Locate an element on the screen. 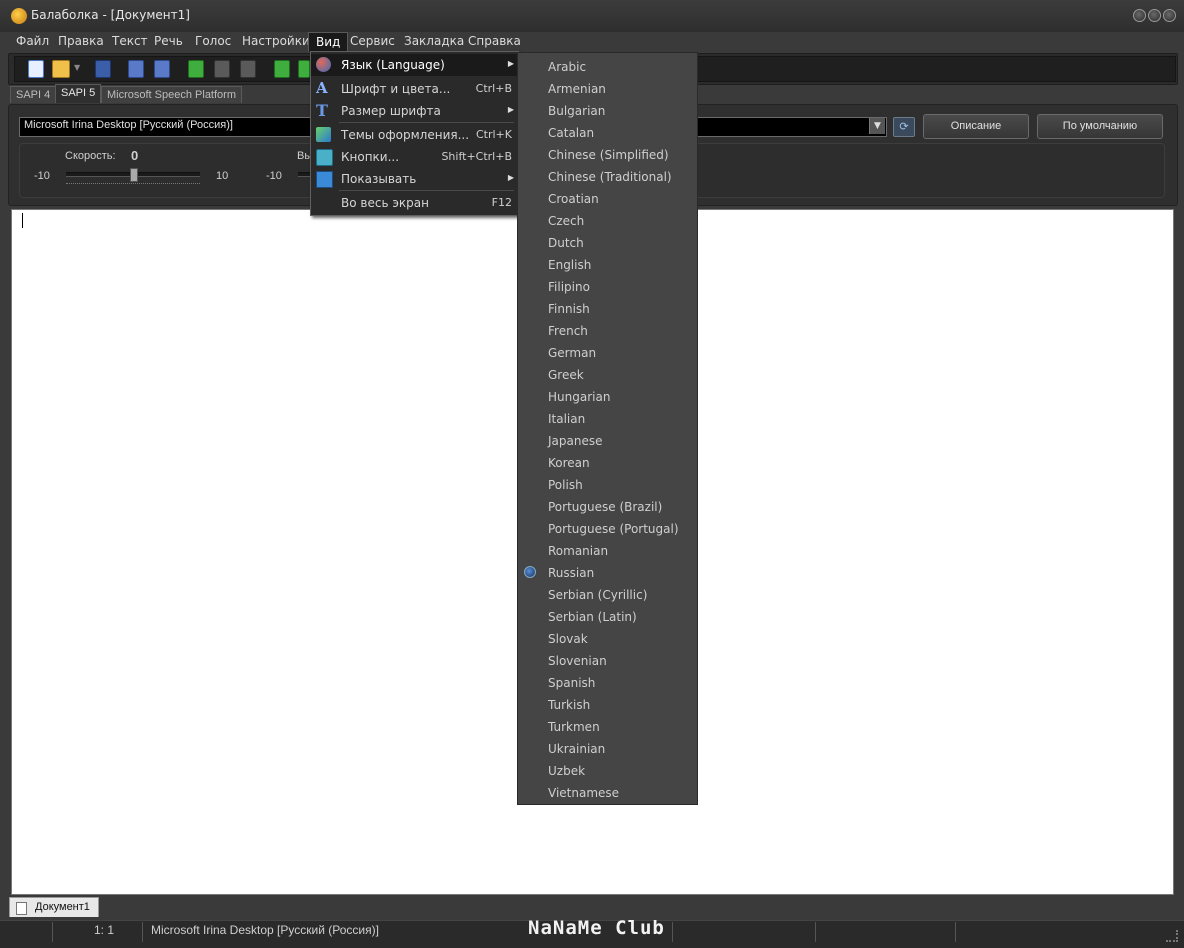 Image resolution: width=1184 pixels, height=948 pixels. menu-item-themes: Темы оформления... Ctrl+K is located at coordinates (414, 135).